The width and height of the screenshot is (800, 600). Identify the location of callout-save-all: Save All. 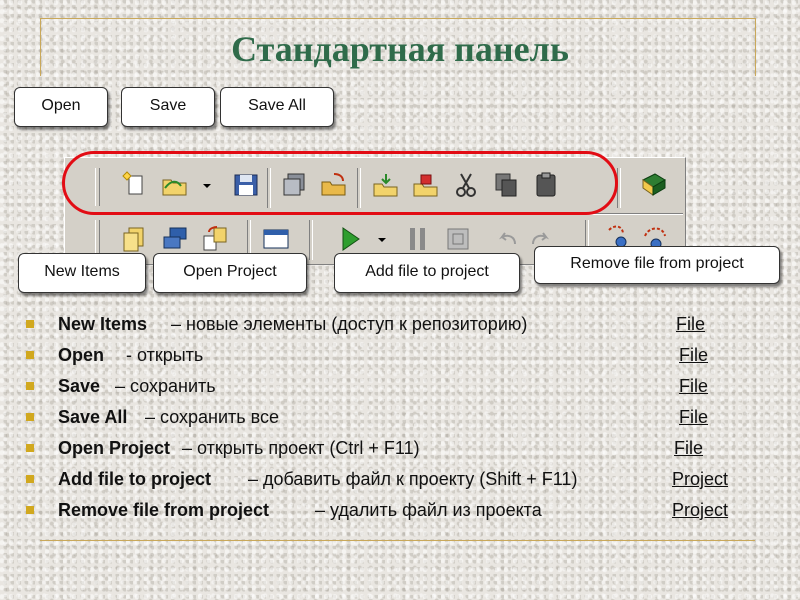
(277, 107).